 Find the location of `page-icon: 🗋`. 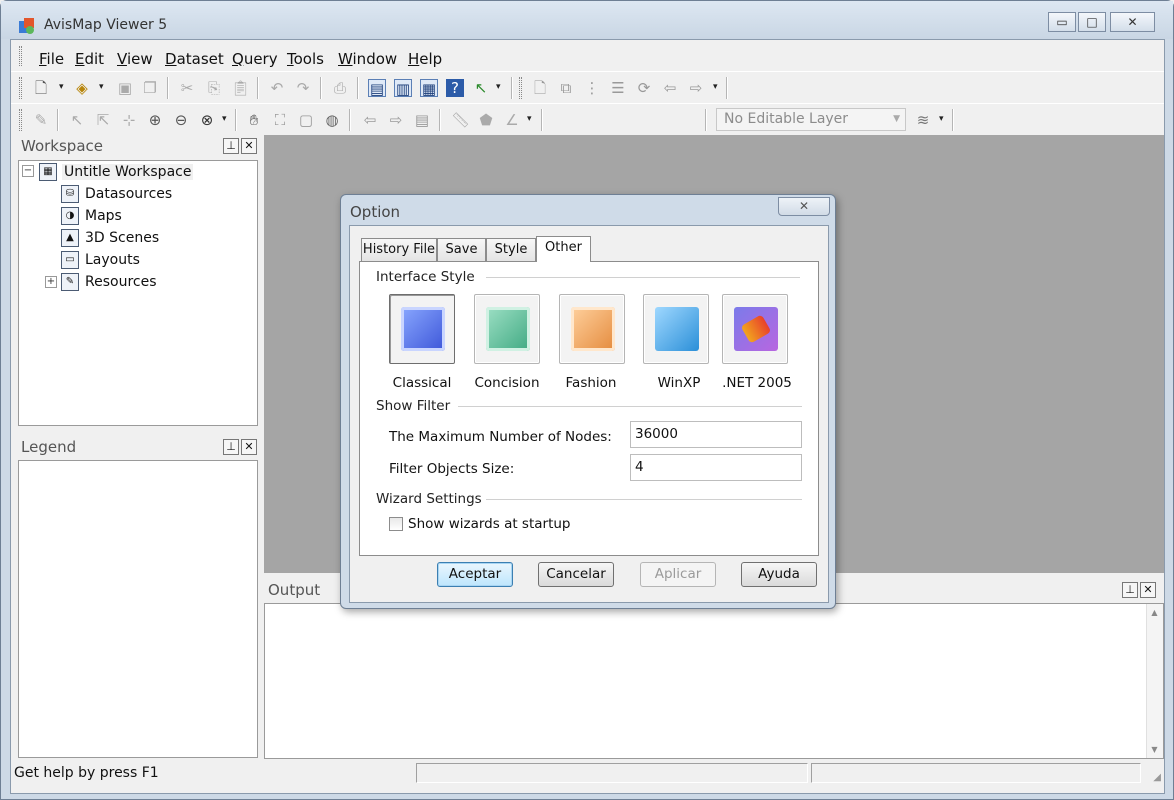

page-icon: 🗋 is located at coordinates (540, 88).